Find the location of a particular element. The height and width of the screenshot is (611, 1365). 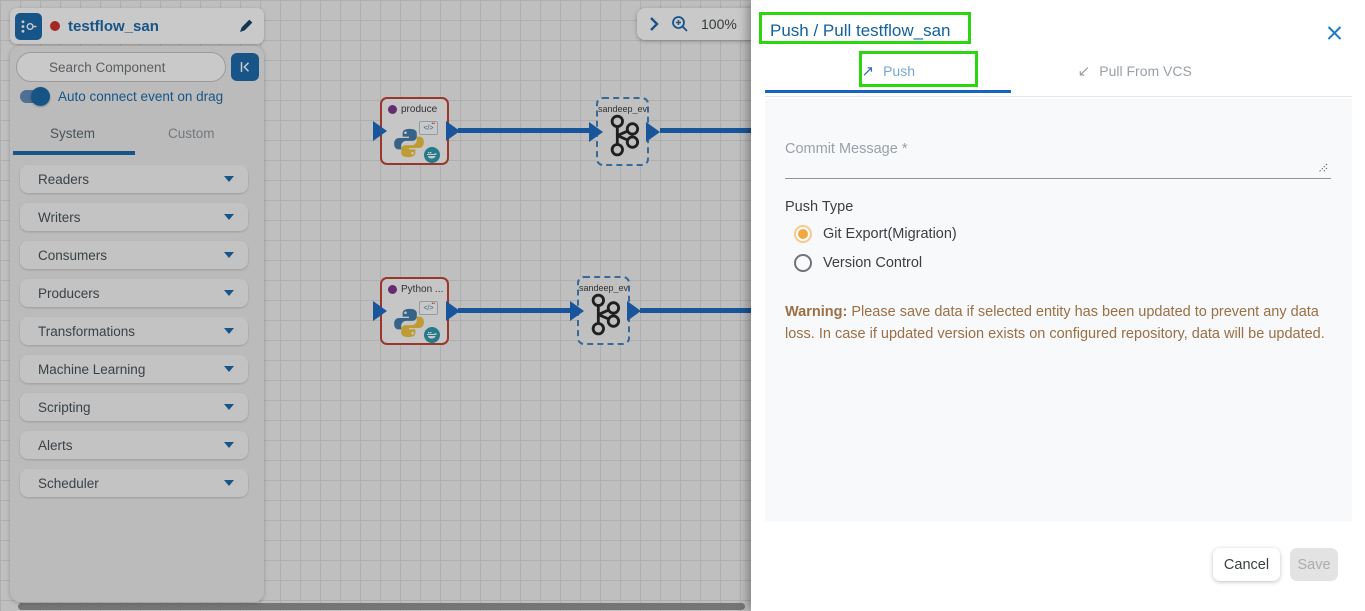

pull-arrow-icon: ↙ is located at coordinates (1084, 71).